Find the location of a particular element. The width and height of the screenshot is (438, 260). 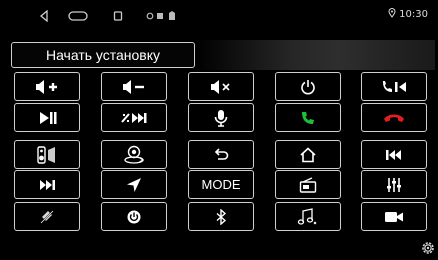

bluetooth-button is located at coordinates (221, 216).